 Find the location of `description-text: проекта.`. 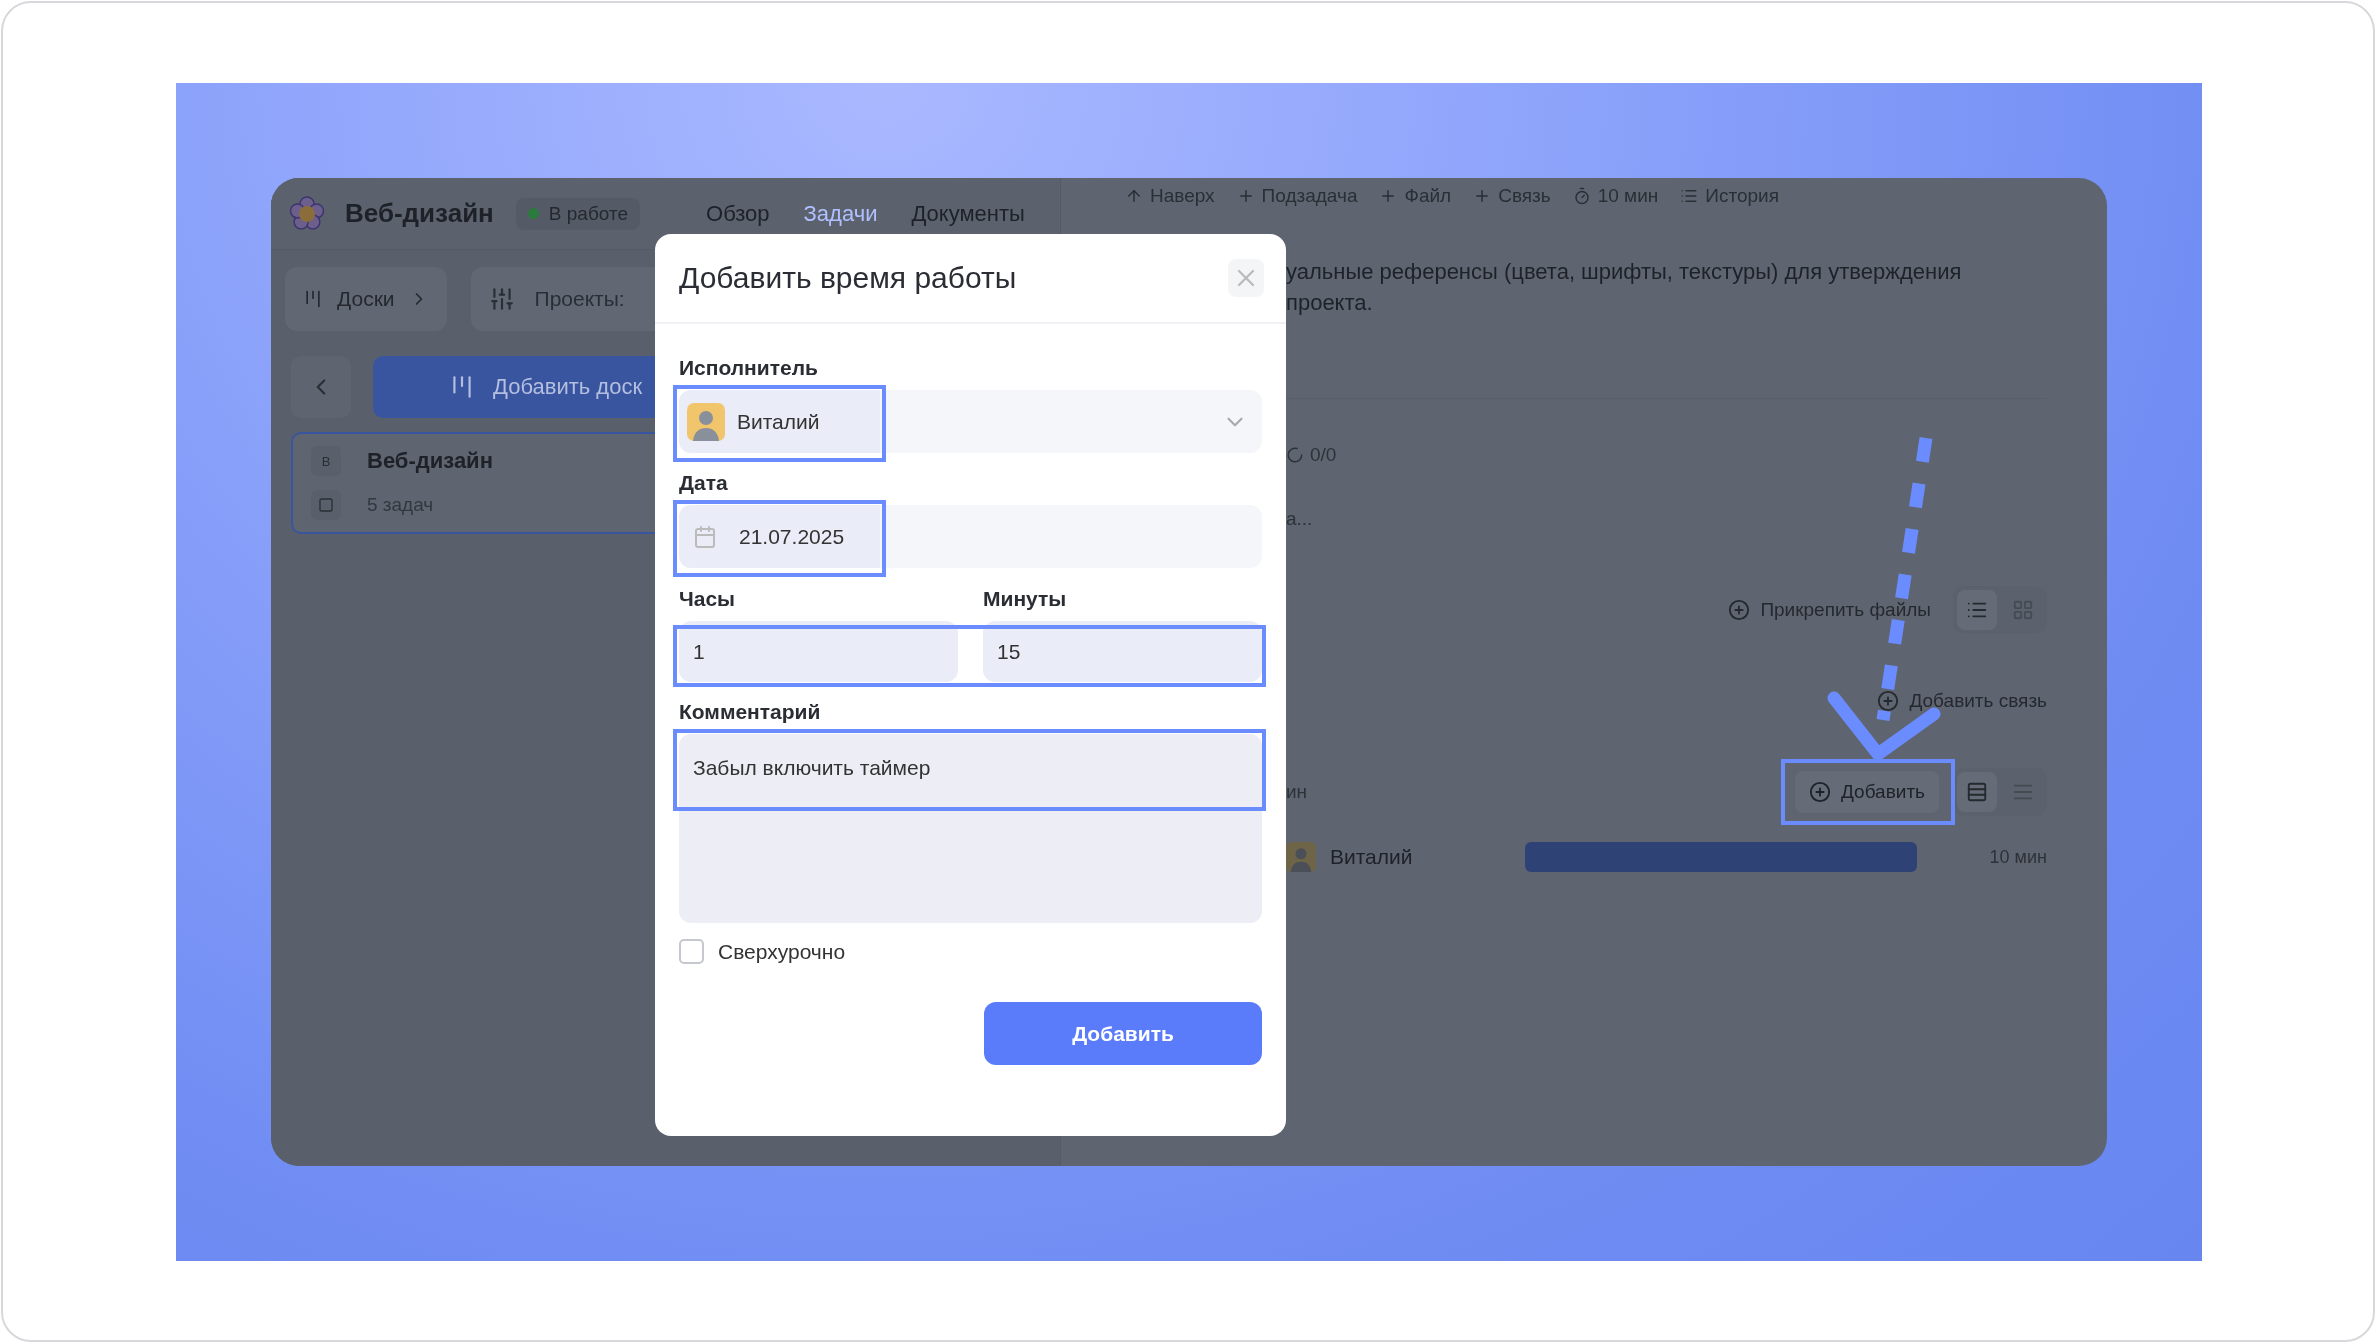

description-text: проекта. is located at coordinates (1330, 303).